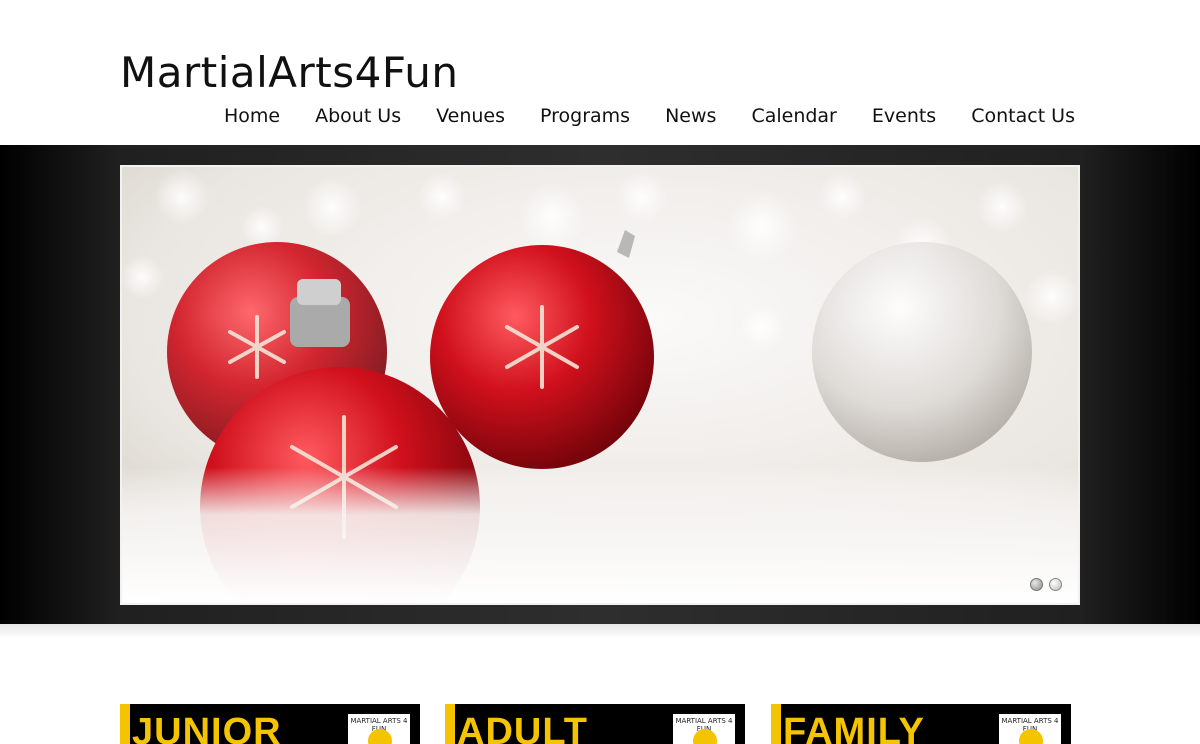 Image resolution: width=1200 pixels, height=744 pixels. I want to click on nav-venues: Venues, so click(470, 116).